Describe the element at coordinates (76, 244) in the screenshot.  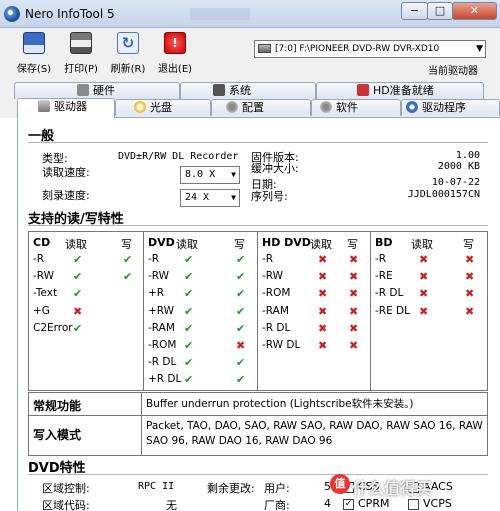
I see `cd-read-header: 读取` at that location.